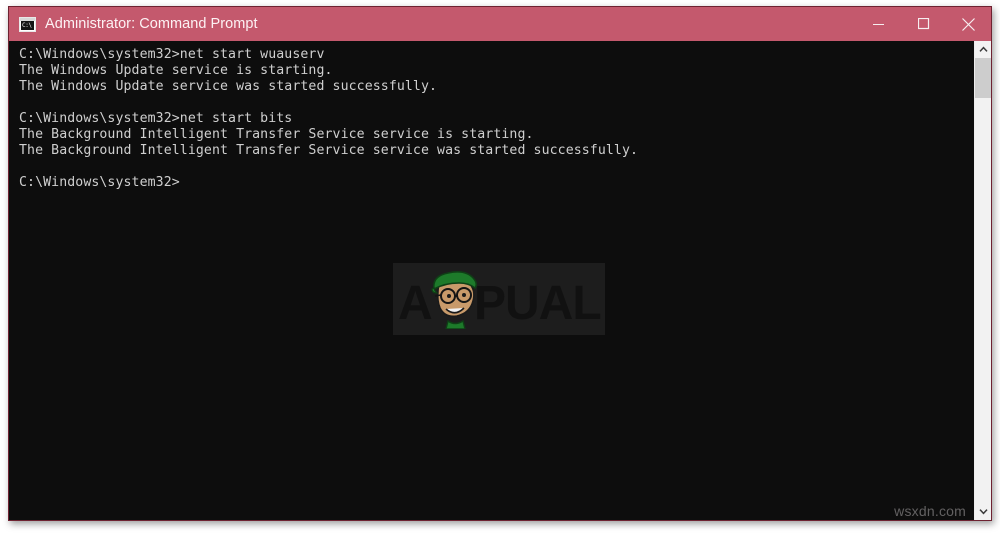  What do you see at coordinates (151, 24) in the screenshot?
I see `window-title: Administrator: Command Prompt` at bounding box center [151, 24].